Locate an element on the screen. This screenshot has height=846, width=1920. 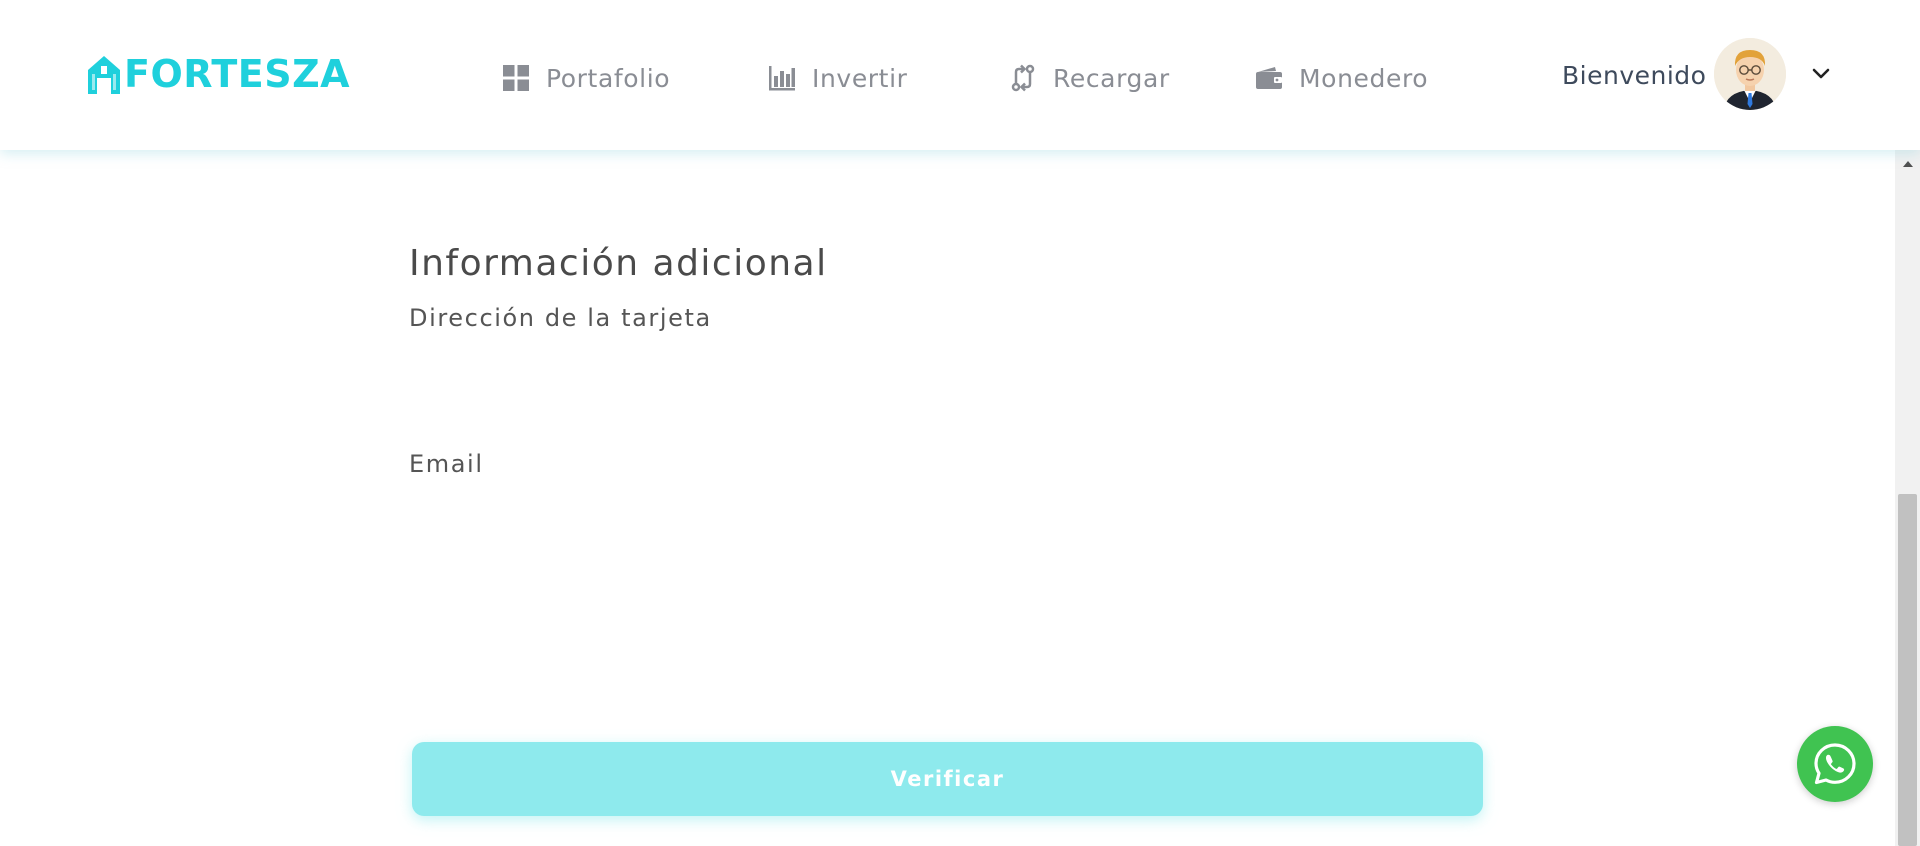
whatsapp-button is located at coordinates (1835, 764).